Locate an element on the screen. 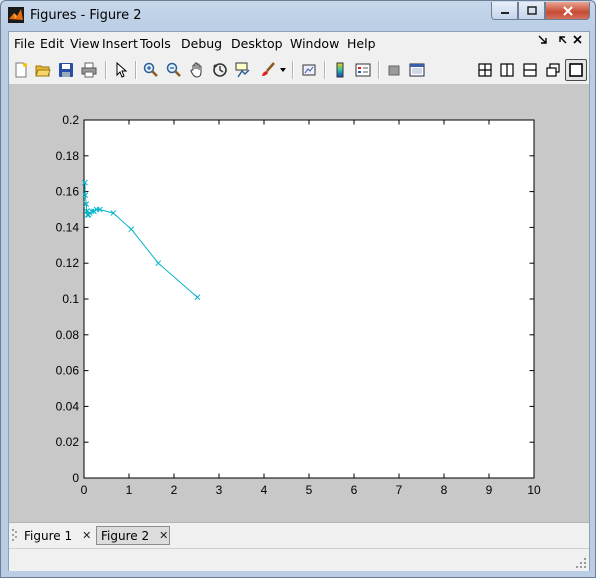 The image size is (596, 578). y-tick-label: 0.12 is located at coordinates (68, 263).